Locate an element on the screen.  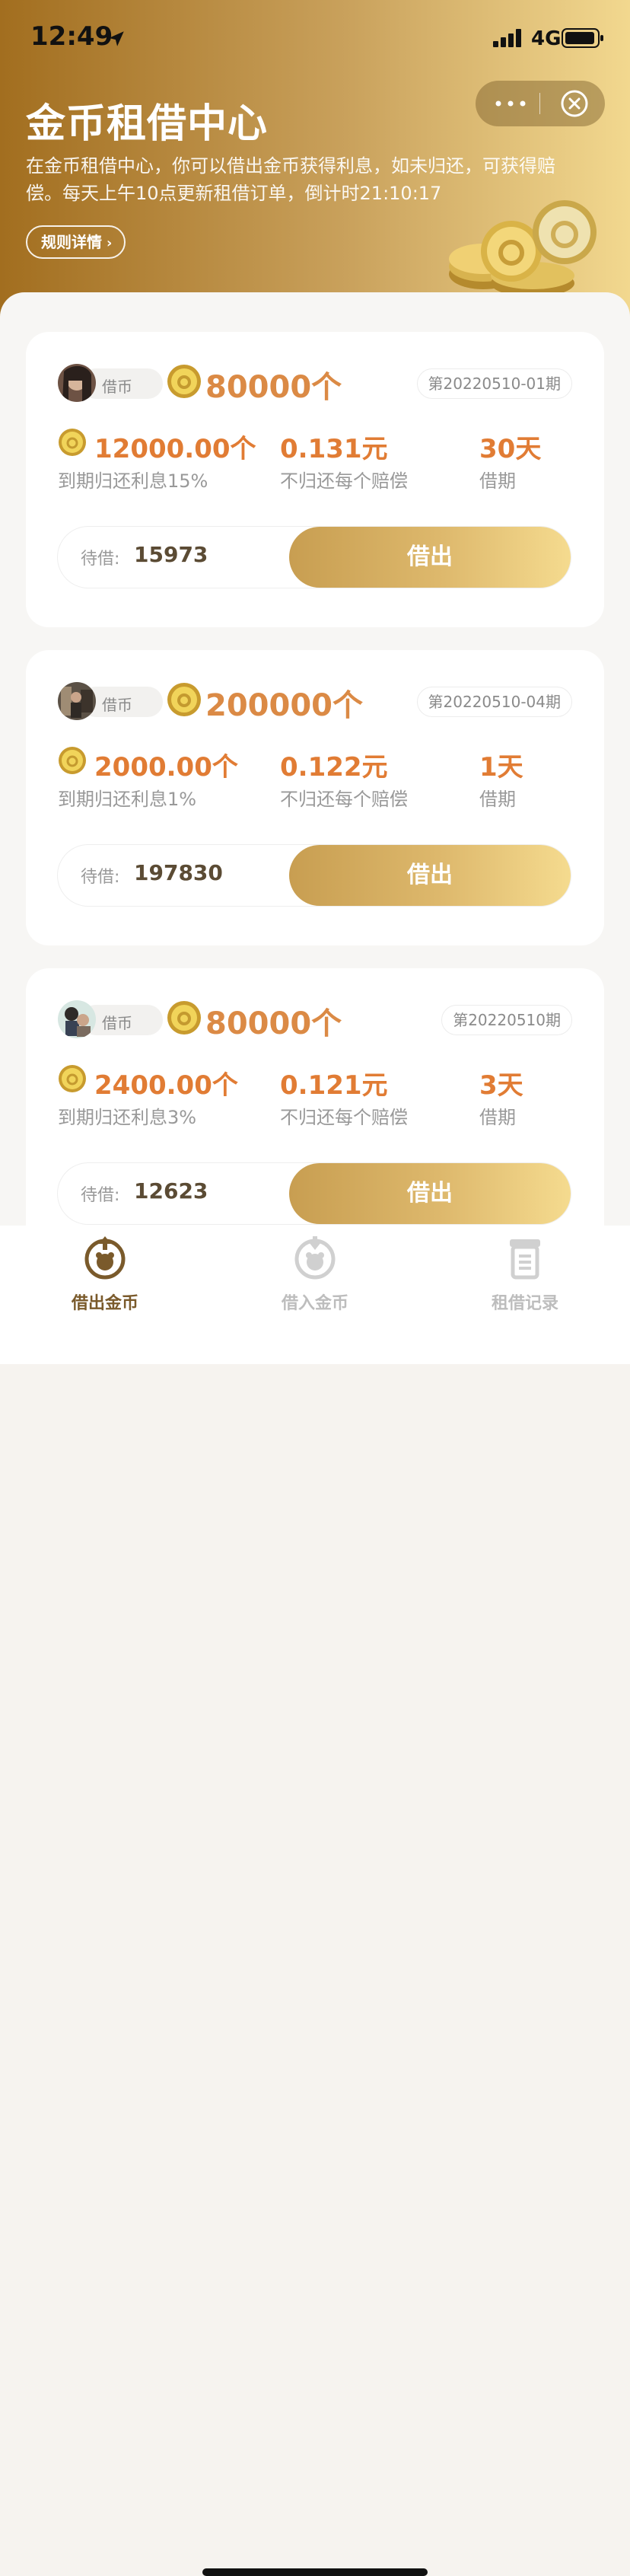
interest-label: 到期归还利息15% is located at coordinates (133, 481).